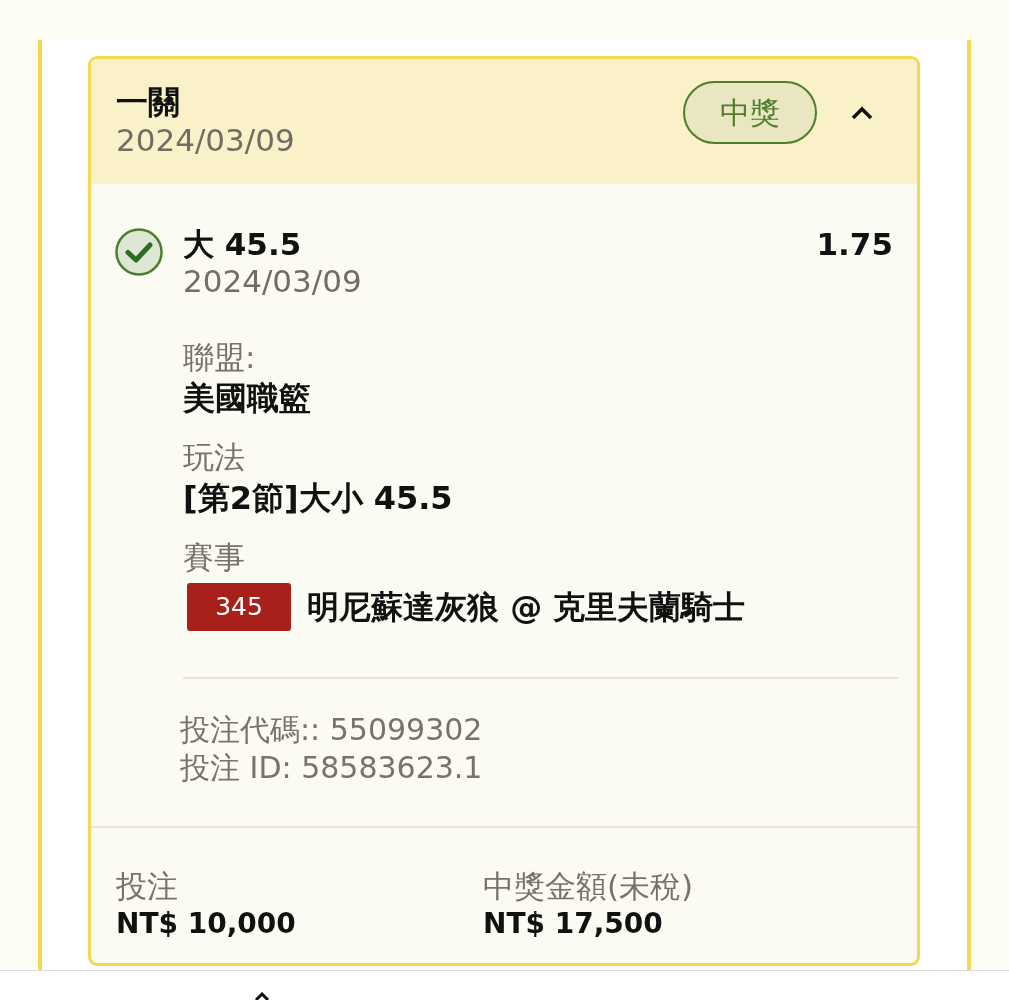 The image size is (1009, 1000). What do you see at coordinates (750, 112) in the screenshot?
I see `status-badge: 中獎` at bounding box center [750, 112].